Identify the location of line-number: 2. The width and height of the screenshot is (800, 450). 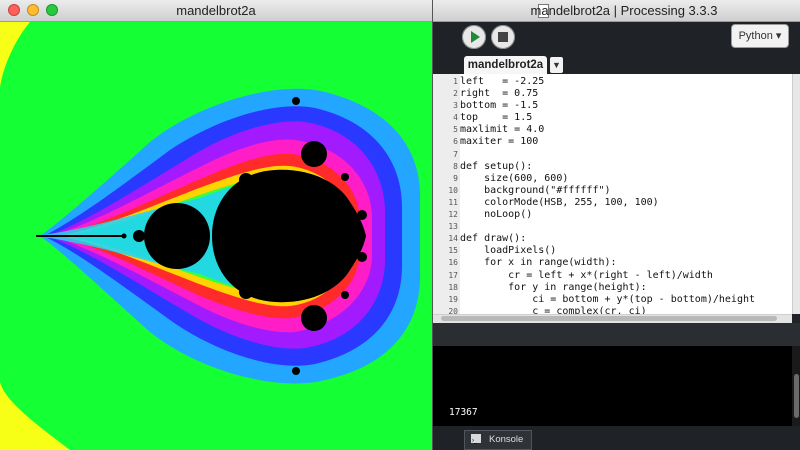
(455, 94).